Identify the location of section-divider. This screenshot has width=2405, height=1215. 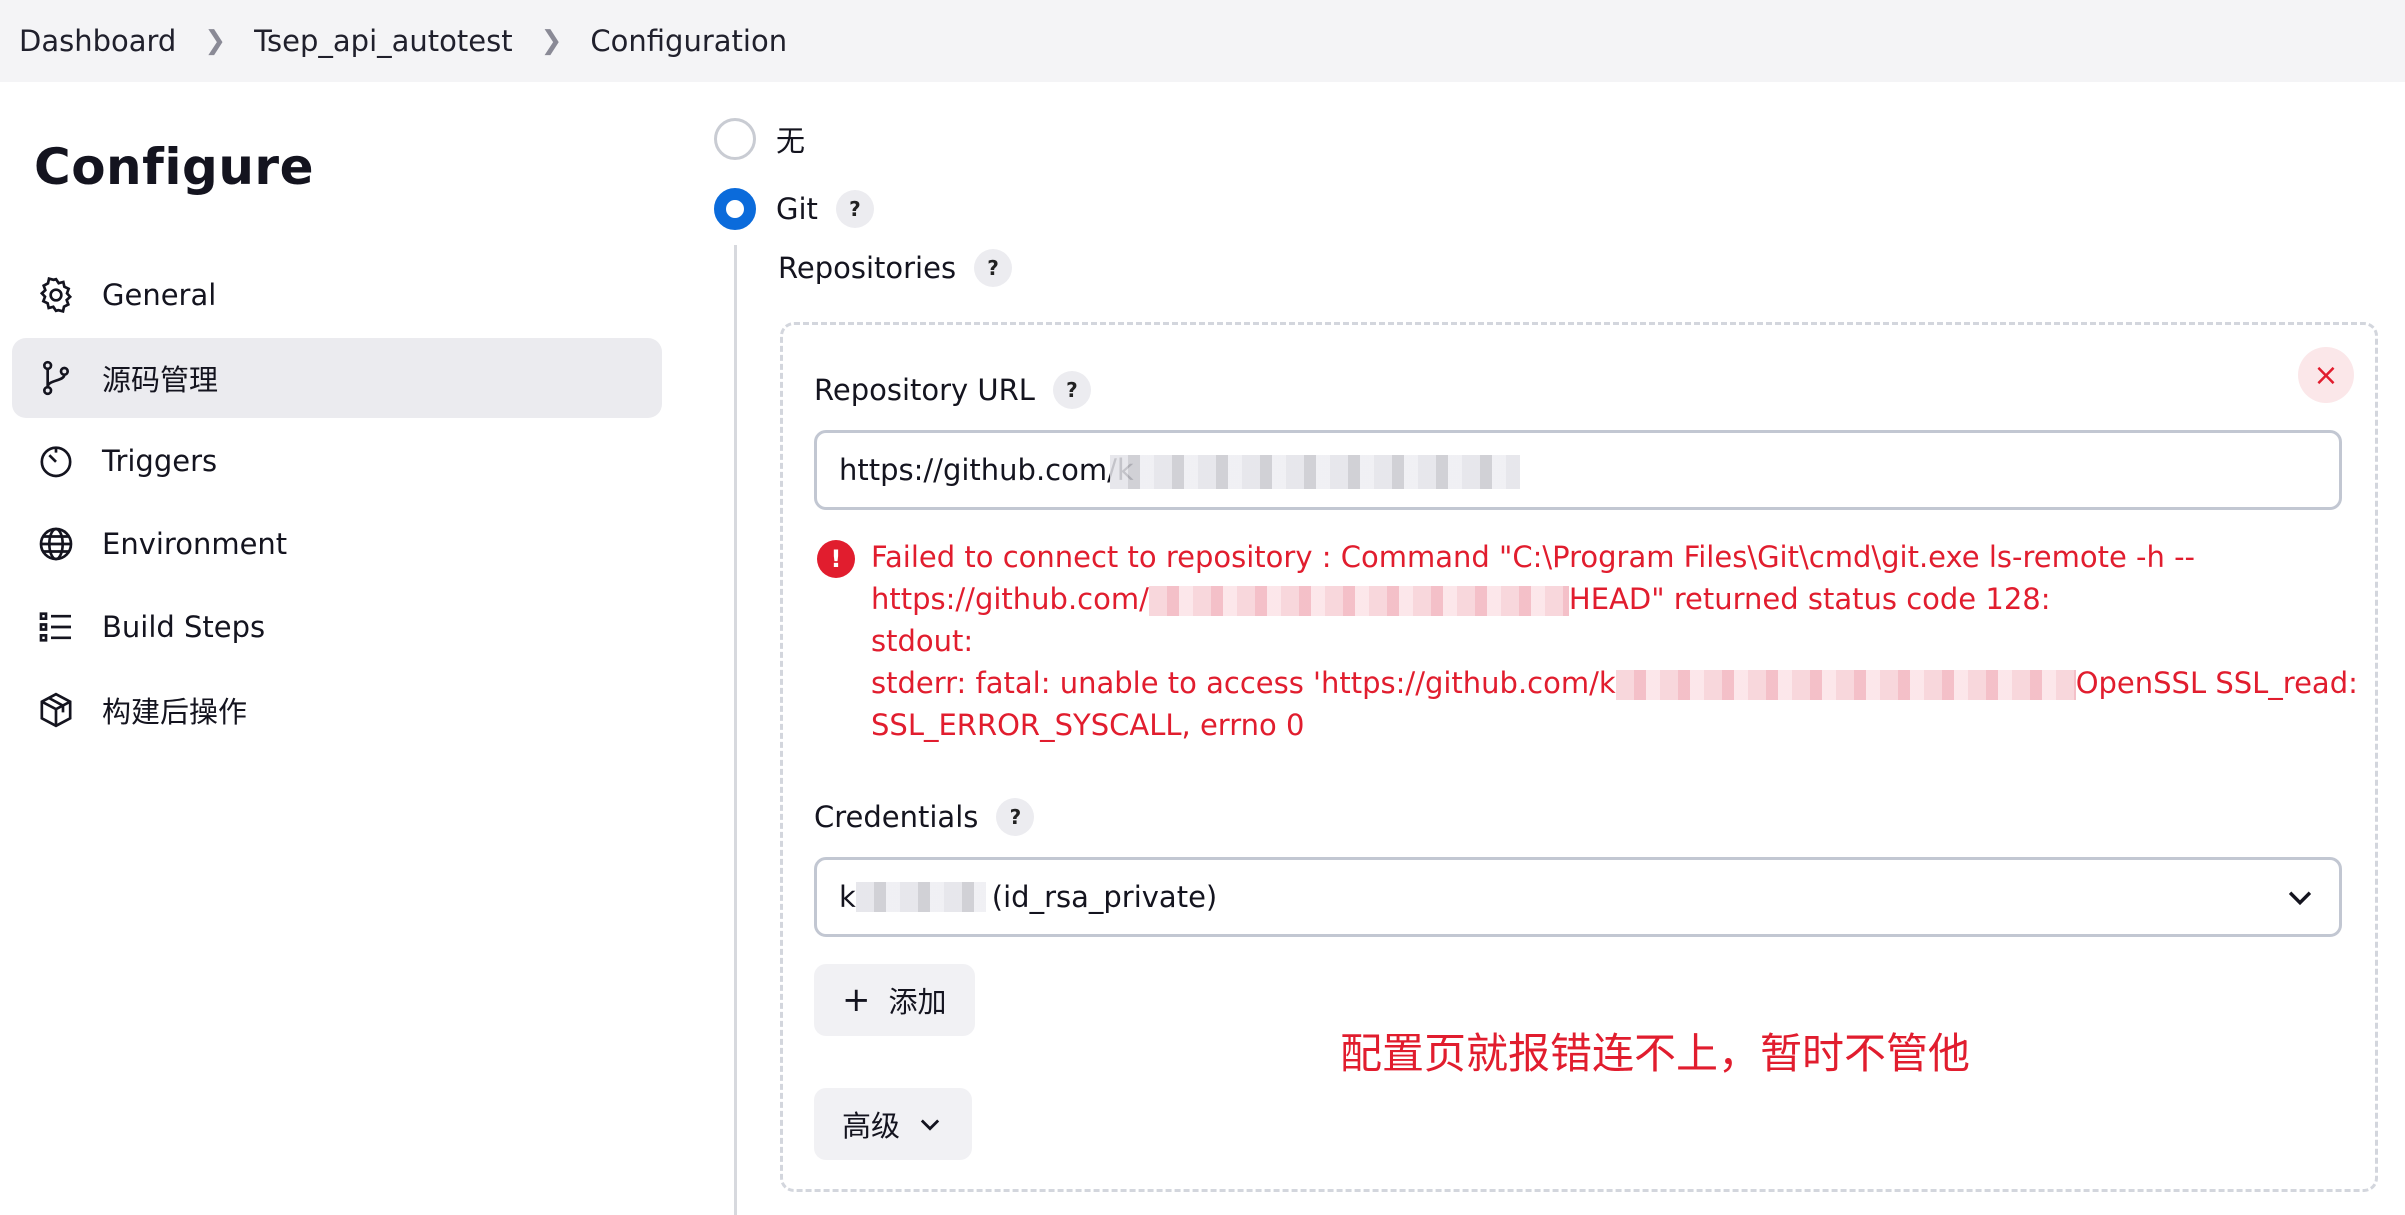
(735, 730).